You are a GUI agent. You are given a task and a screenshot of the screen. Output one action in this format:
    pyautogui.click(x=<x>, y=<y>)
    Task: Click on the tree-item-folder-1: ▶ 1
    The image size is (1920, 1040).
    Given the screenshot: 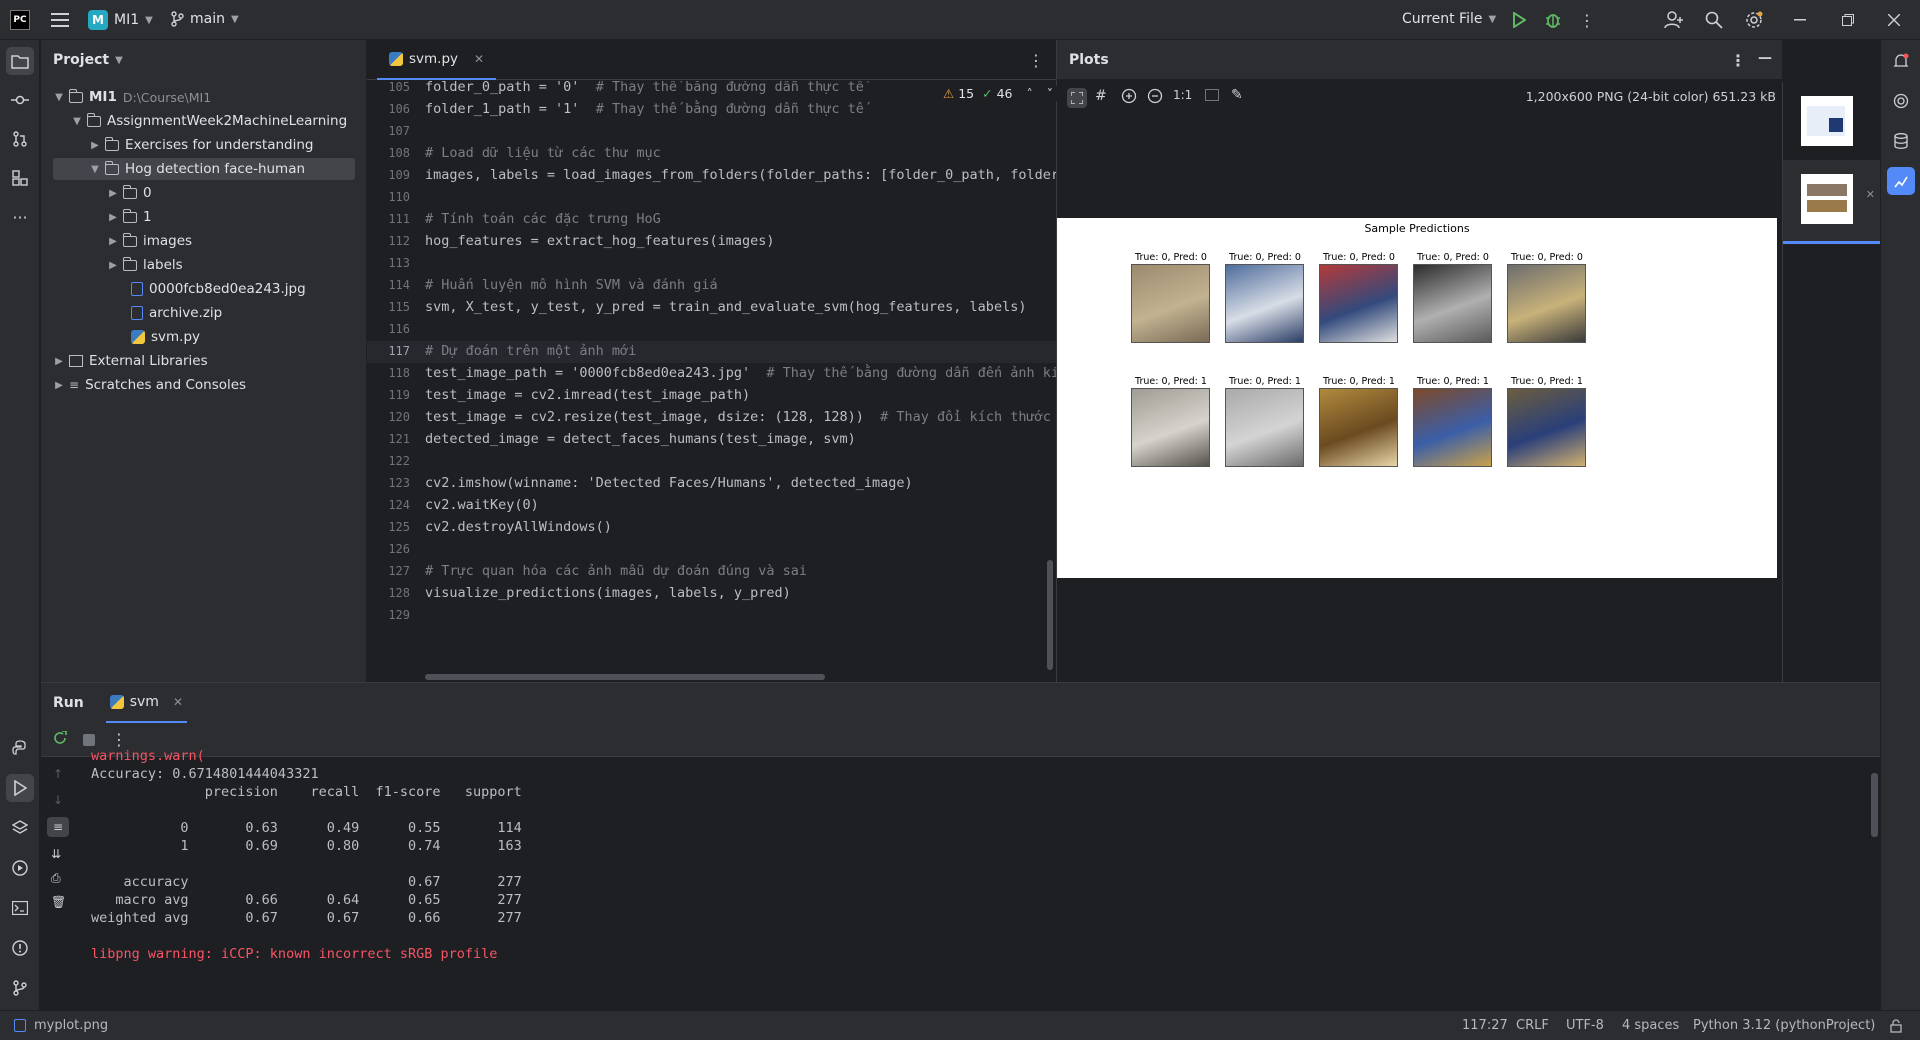 What is the action you would take?
    pyautogui.click(x=129, y=217)
    